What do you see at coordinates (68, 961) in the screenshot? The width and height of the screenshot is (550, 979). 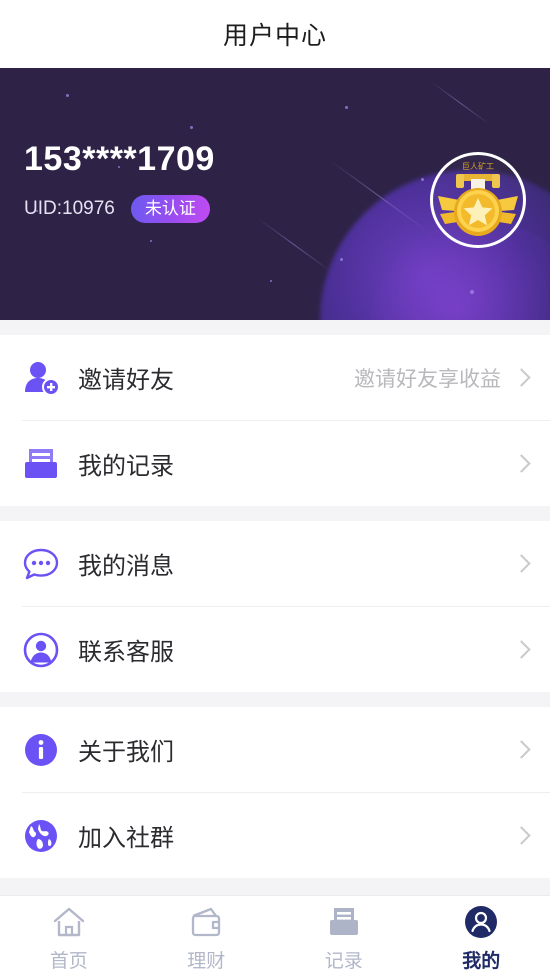 I see `tab-label: 首页` at bounding box center [68, 961].